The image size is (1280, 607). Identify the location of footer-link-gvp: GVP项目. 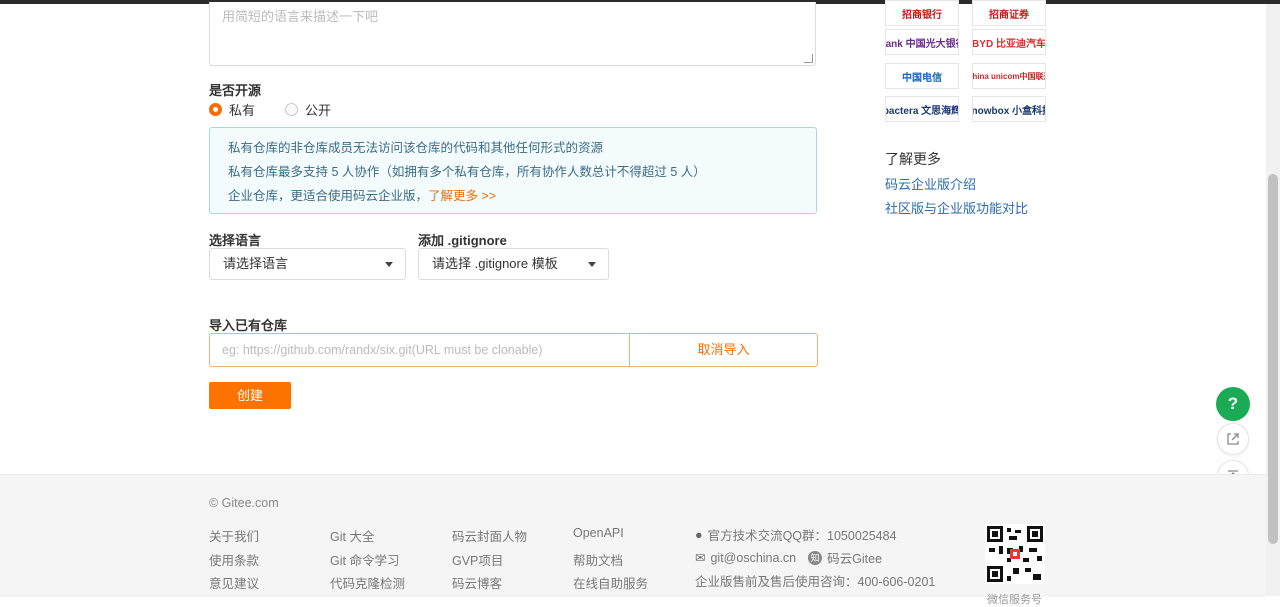
(489, 562).